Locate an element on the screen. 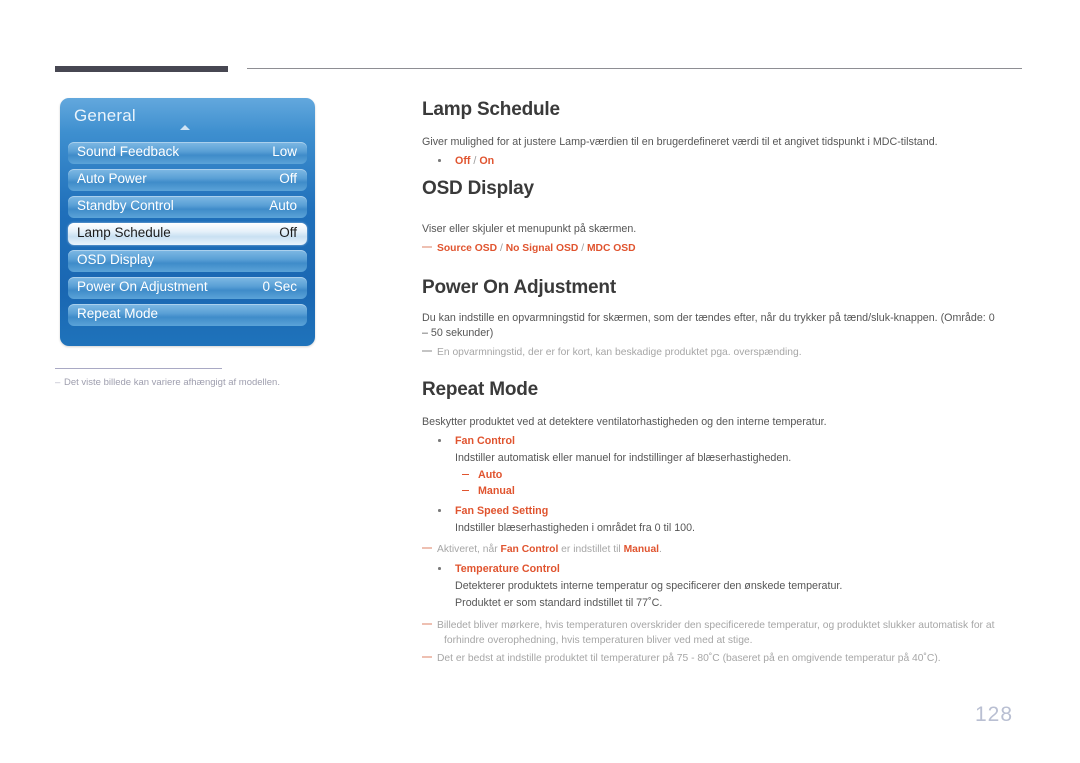 The height and width of the screenshot is (763, 1080). option-no-signal-osd: No Signal OSD is located at coordinates (542, 248).